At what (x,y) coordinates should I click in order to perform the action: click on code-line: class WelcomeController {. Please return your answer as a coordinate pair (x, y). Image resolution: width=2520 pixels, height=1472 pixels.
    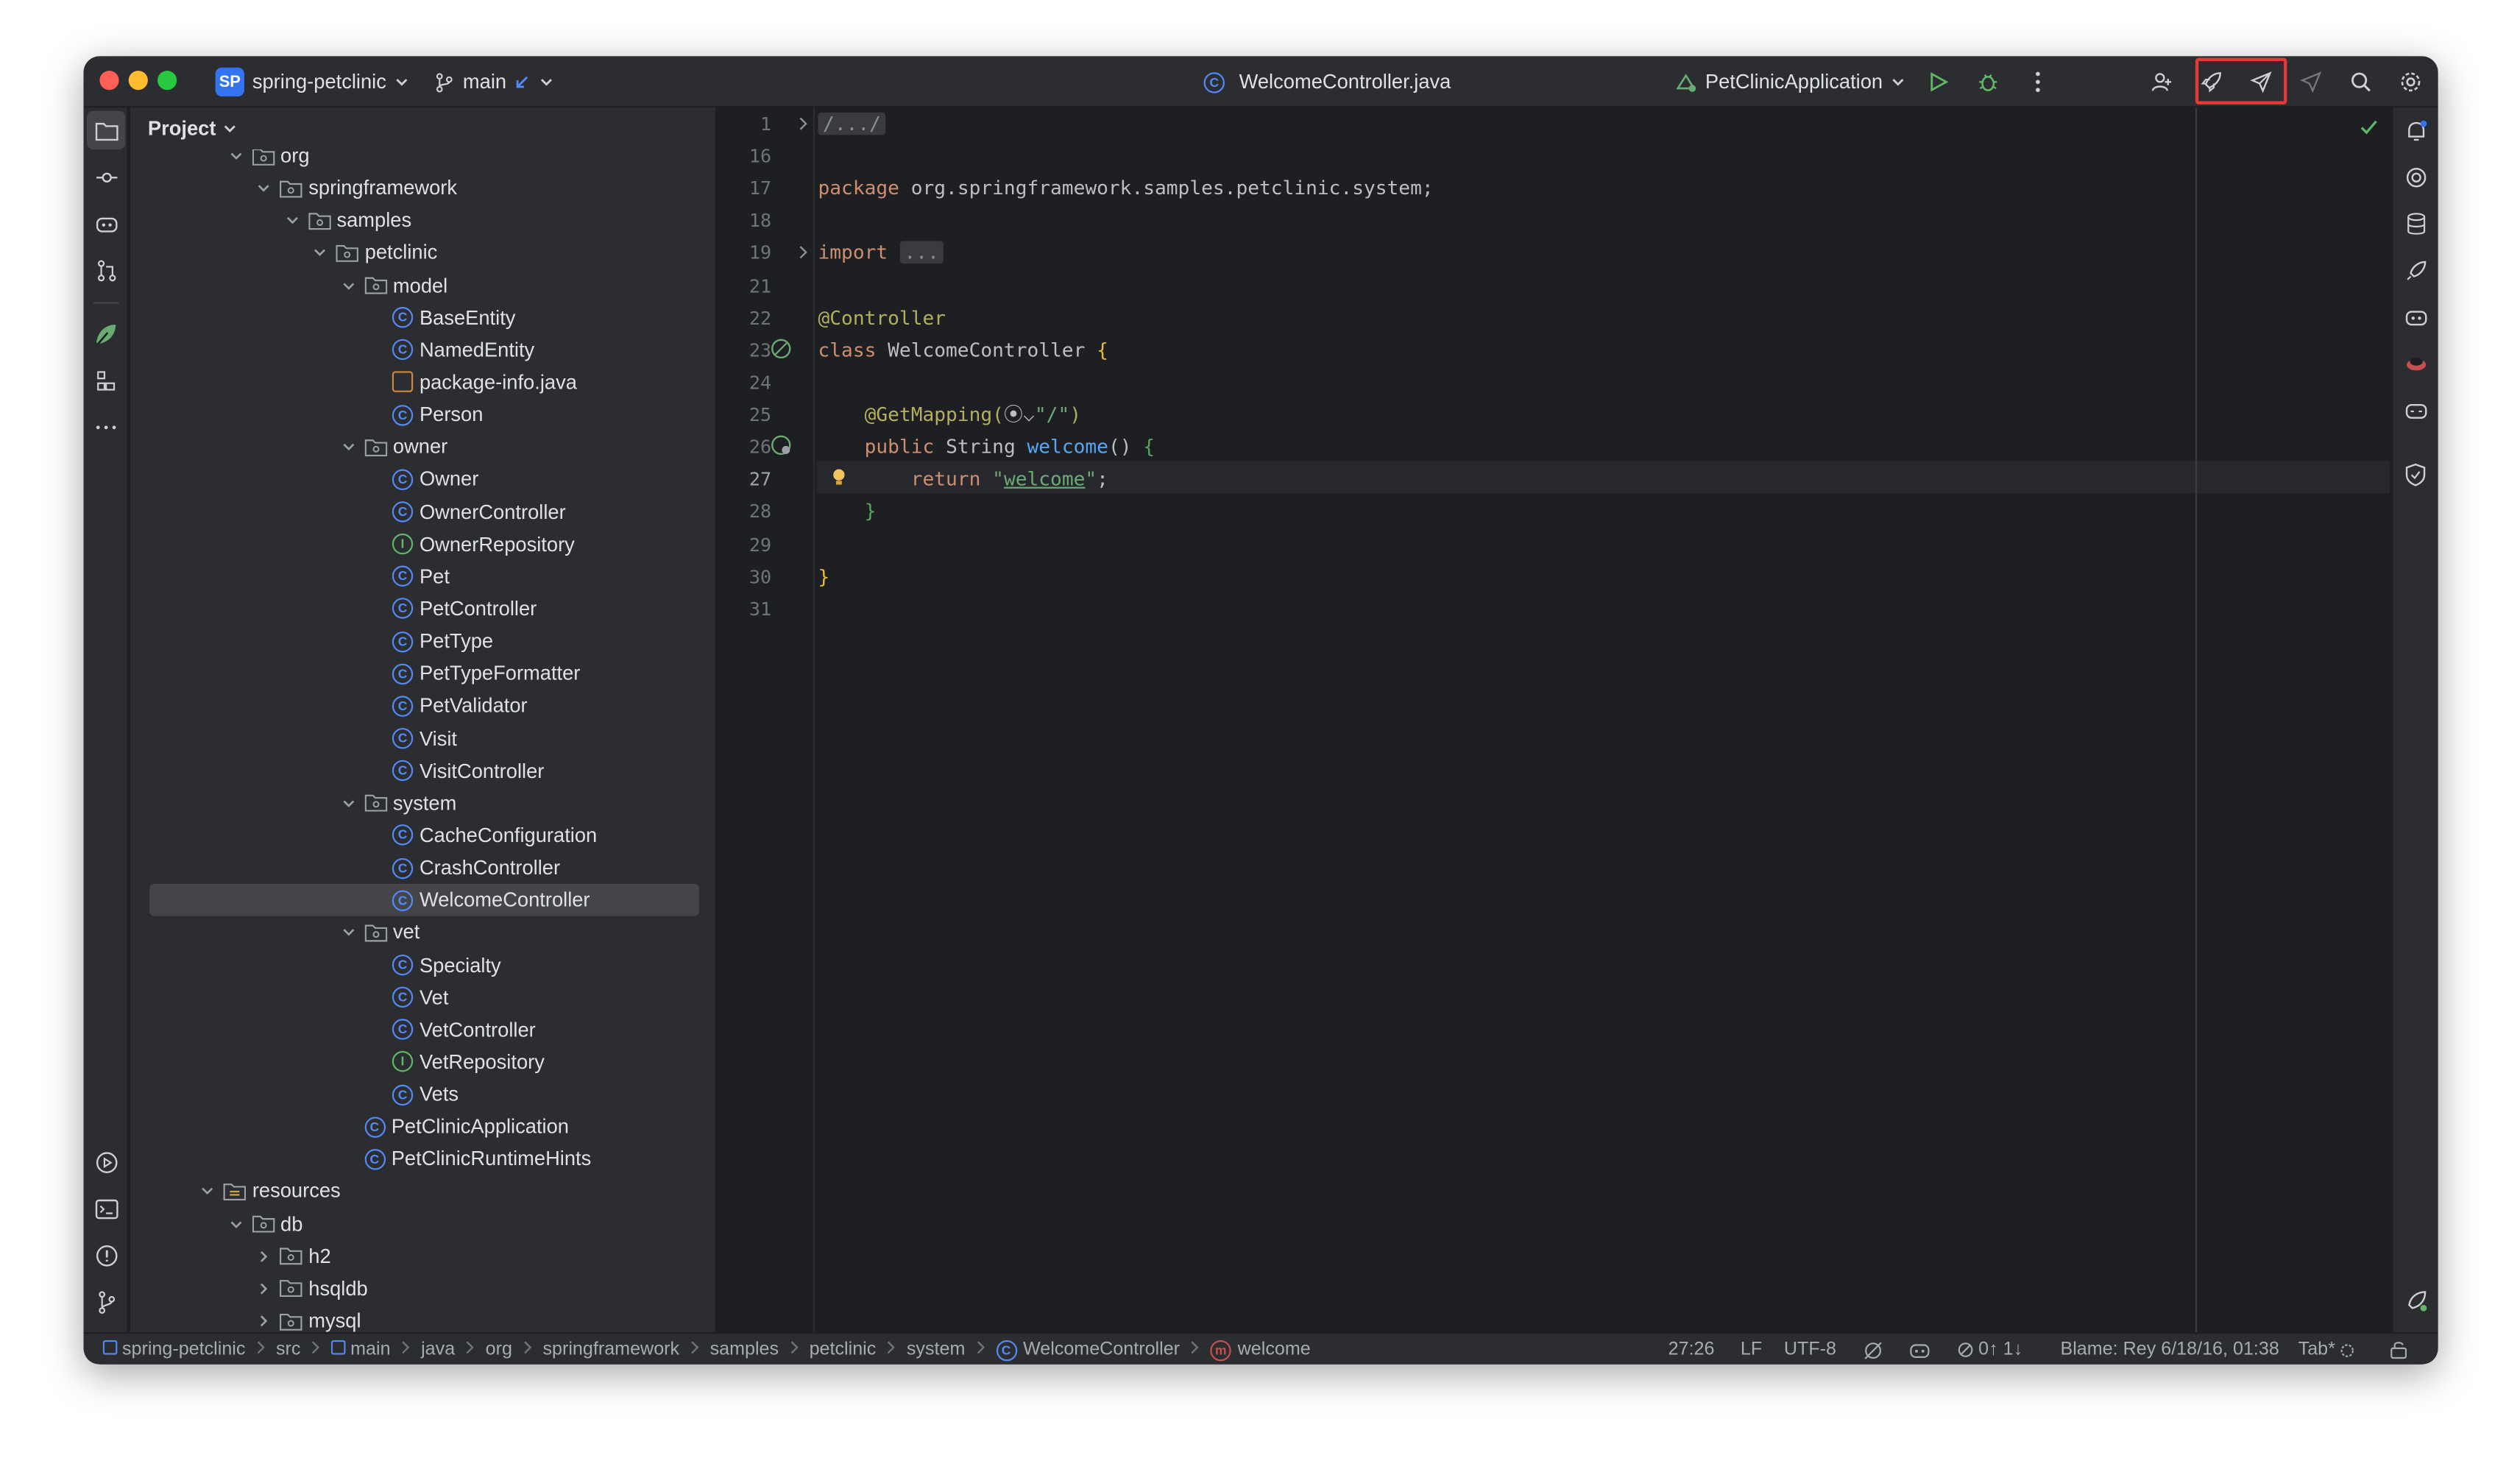
    Looking at the image, I should click on (1597, 350).